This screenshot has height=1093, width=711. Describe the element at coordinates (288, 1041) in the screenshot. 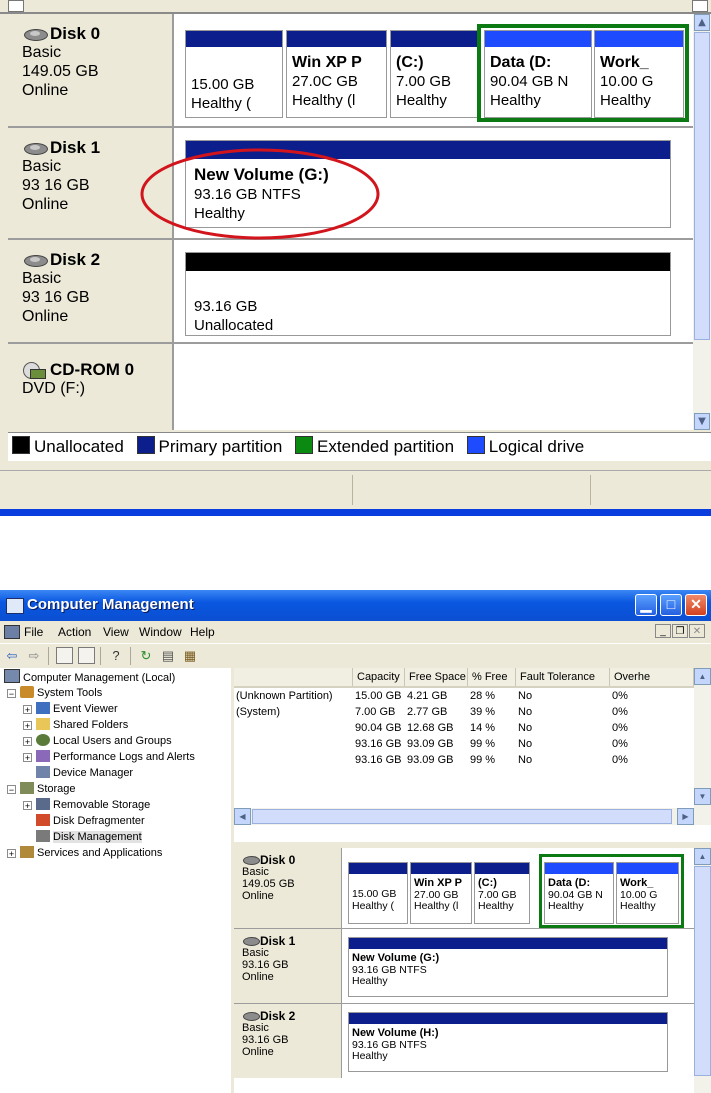

I see `disk-label: Disk 2 Basic 93.16 GB Online` at that location.